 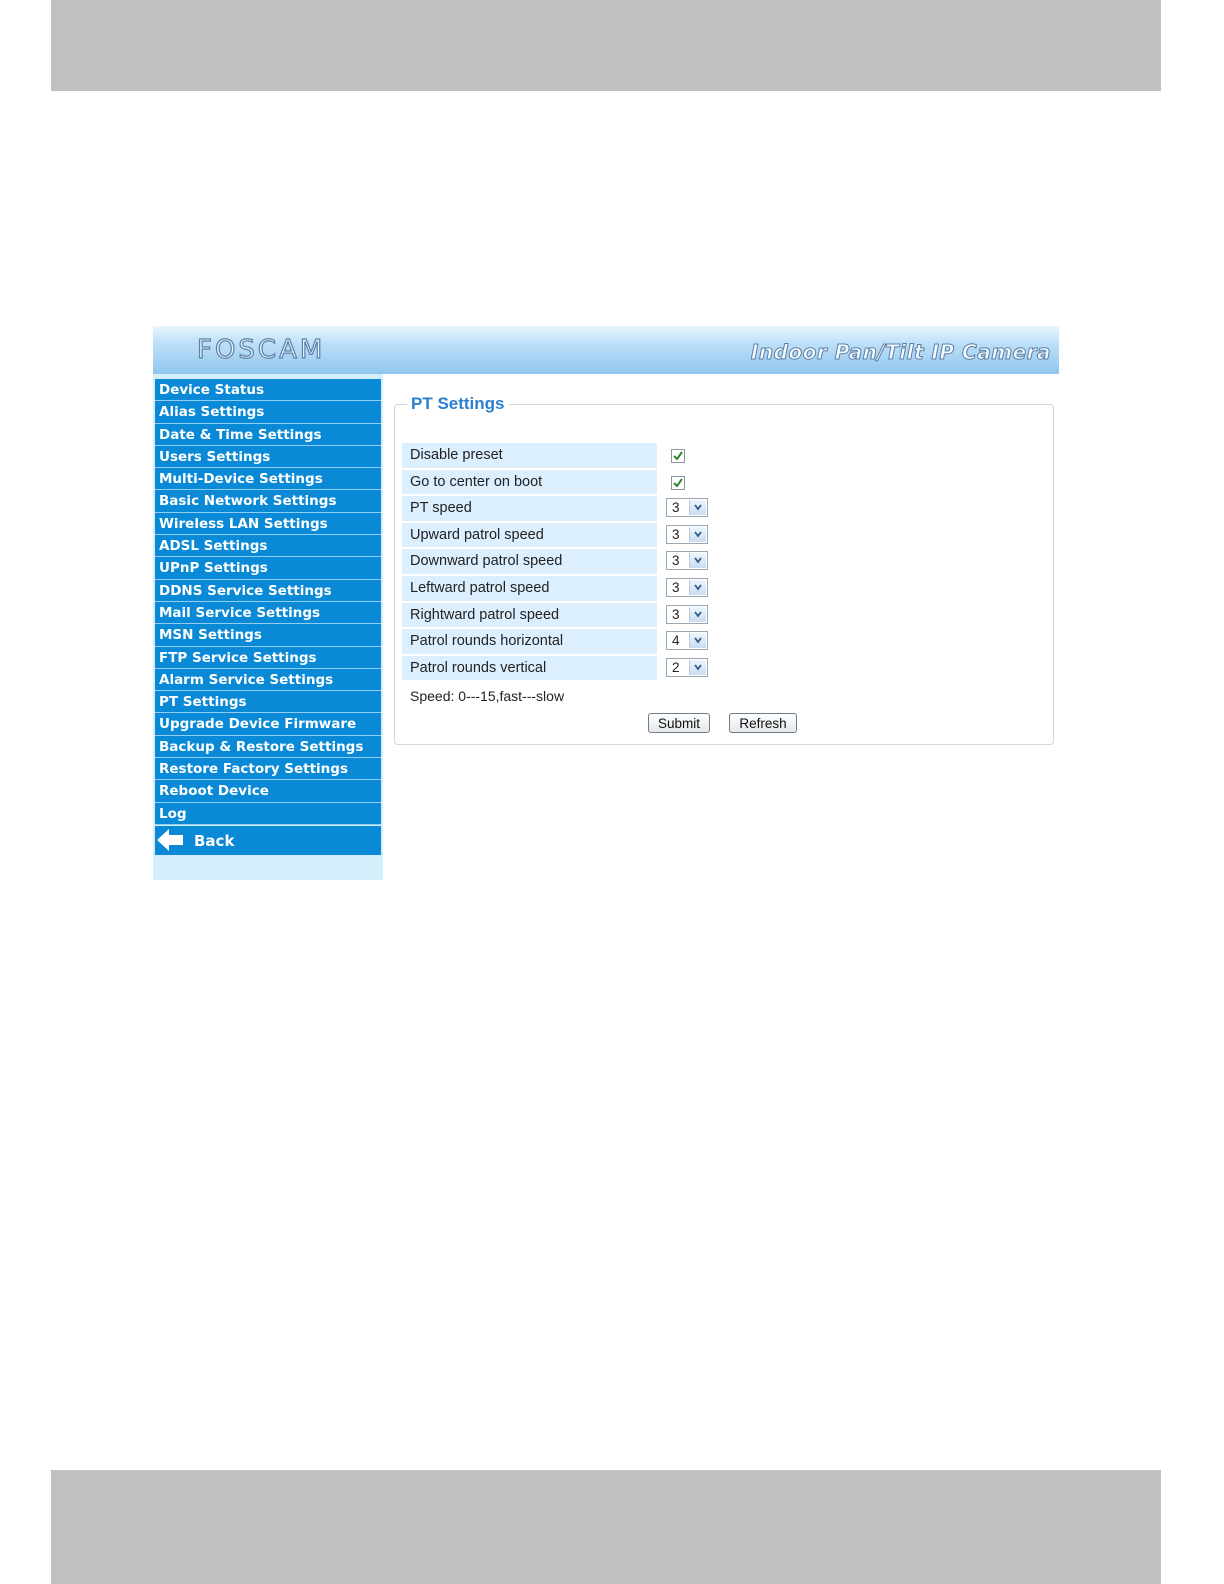 What do you see at coordinates (679, 723) in the screenshot?
I see `submit-button: Submit` at bounding box center [679, 723].